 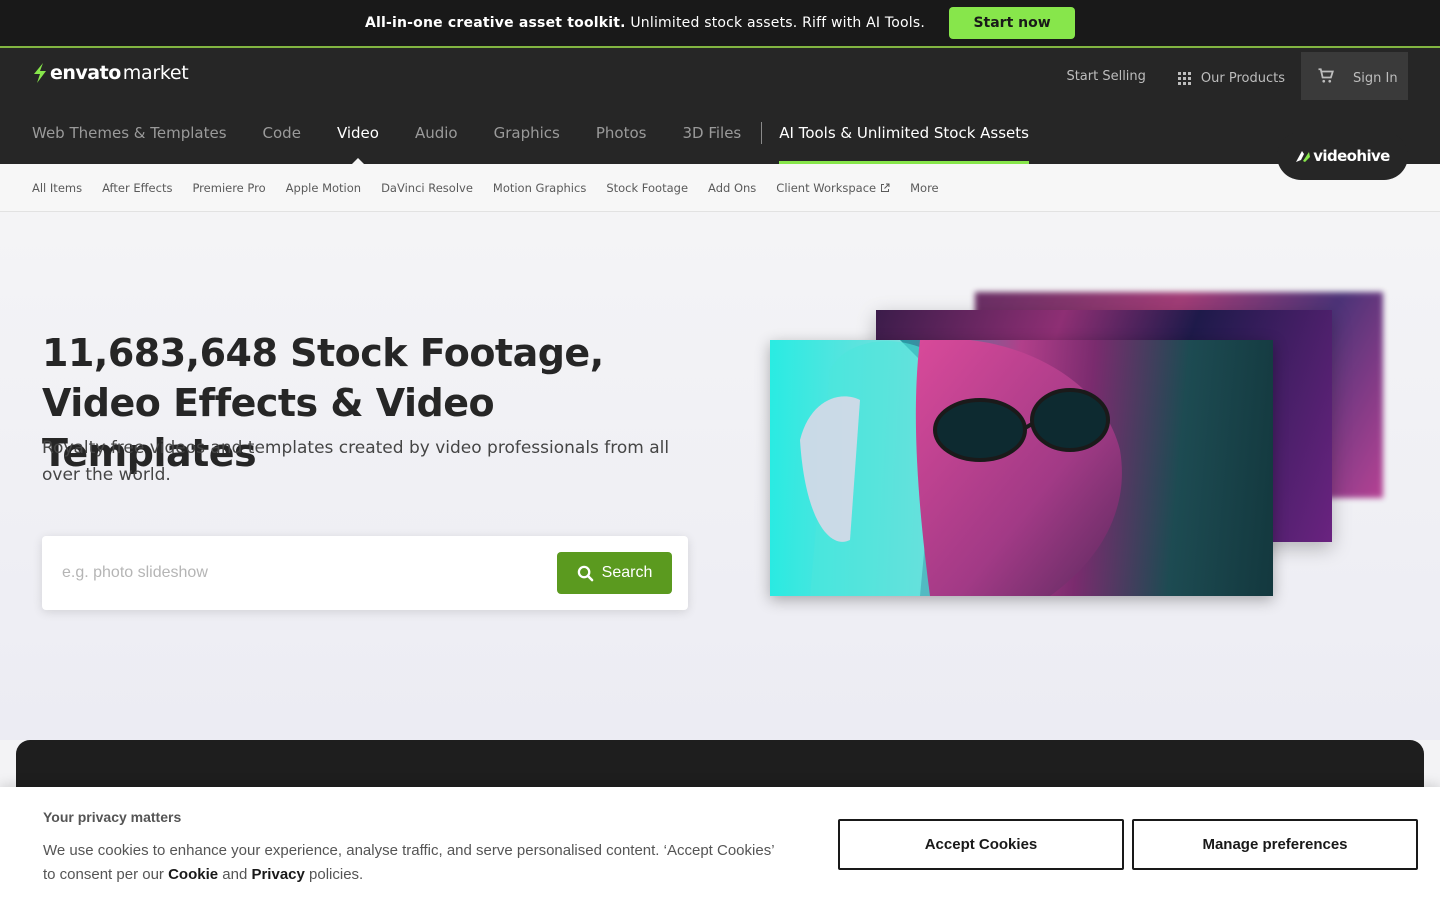 What do you see at coordinates (1105, 76) in the screenshot?
I see `start-selling-link: Start Selling` at bounding box center [1105, 76].